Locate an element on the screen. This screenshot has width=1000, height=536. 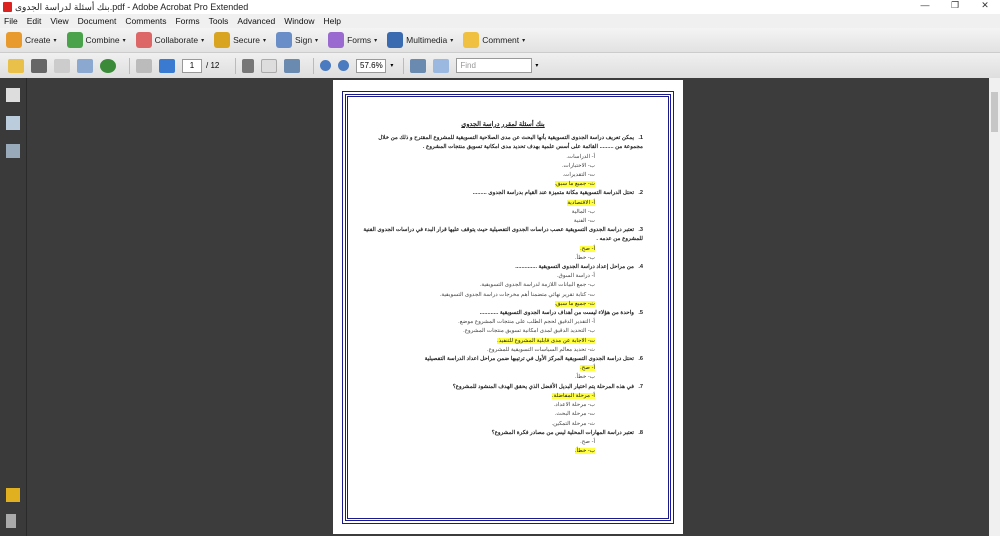
menu-window: Window is located at coordinates (299, 21).